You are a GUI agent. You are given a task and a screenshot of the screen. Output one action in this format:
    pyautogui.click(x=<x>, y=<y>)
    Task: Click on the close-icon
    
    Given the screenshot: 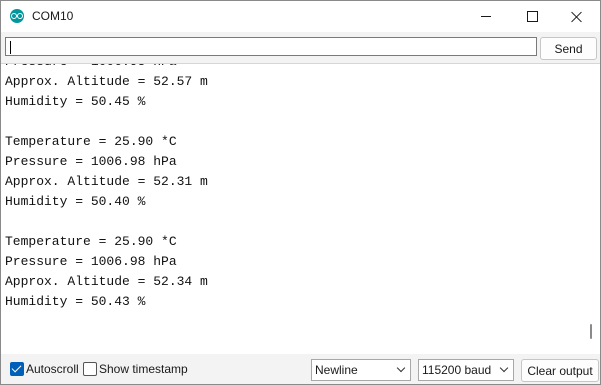 What is the action you would take?
    pyautogui.click(x=577, y=17)
    